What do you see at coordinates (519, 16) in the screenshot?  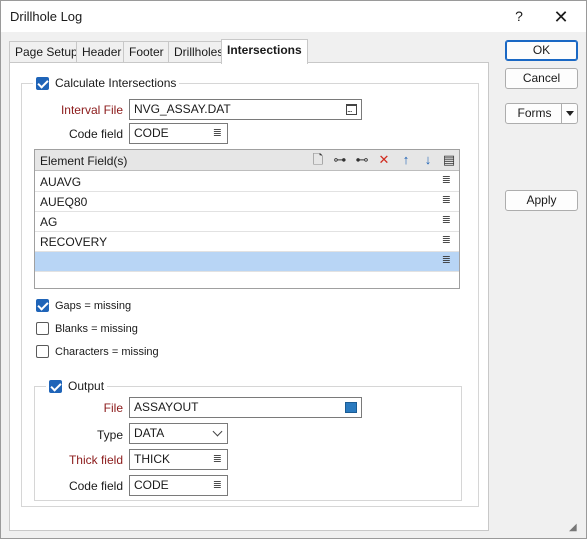 I see `help-button: ?` at bounding box center [519, 16].